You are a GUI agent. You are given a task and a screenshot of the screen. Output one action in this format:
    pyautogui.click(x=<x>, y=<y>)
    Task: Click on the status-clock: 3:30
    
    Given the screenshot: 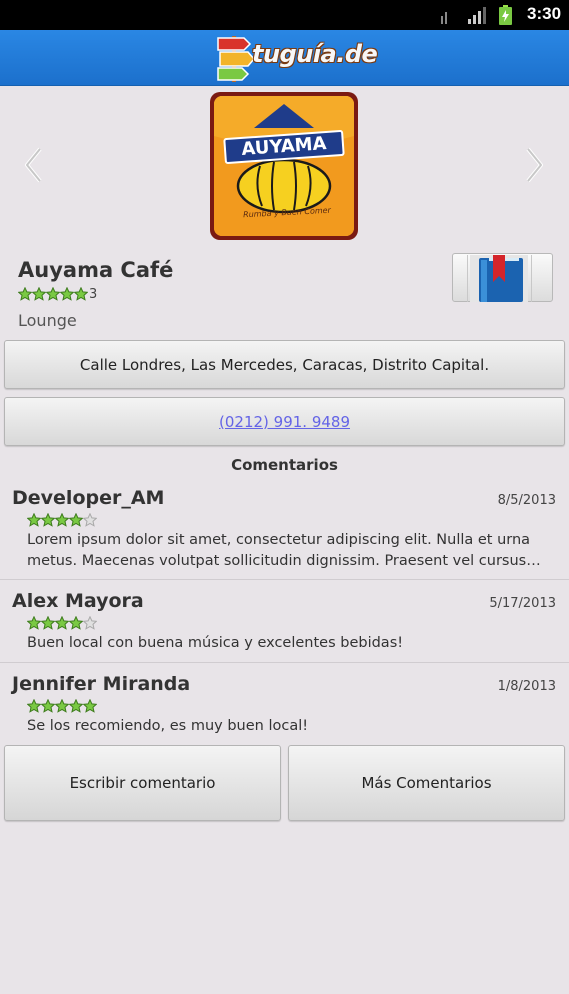 What is the action you would take?
    pyautogui.click(x=544, y=13)
    